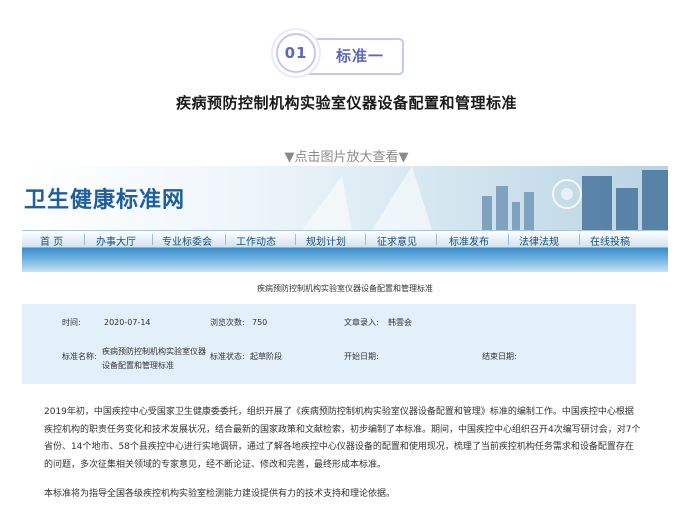 The height and width of the screenshot is (519, 693). What do you see at coordinates (361, 322) in the screenshot?
I see `meta-entry-label: 文章录入:` at bounding box center [361, 322].